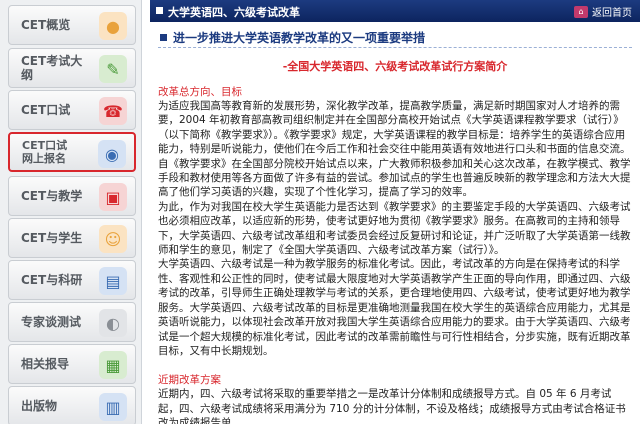 The height and width of the screenshot is (424, 640). What do you see at coordinates (200, 92) in the screenshot?
I see `section-heading: 改革总方向、目标` at bounding box center [200, 92].